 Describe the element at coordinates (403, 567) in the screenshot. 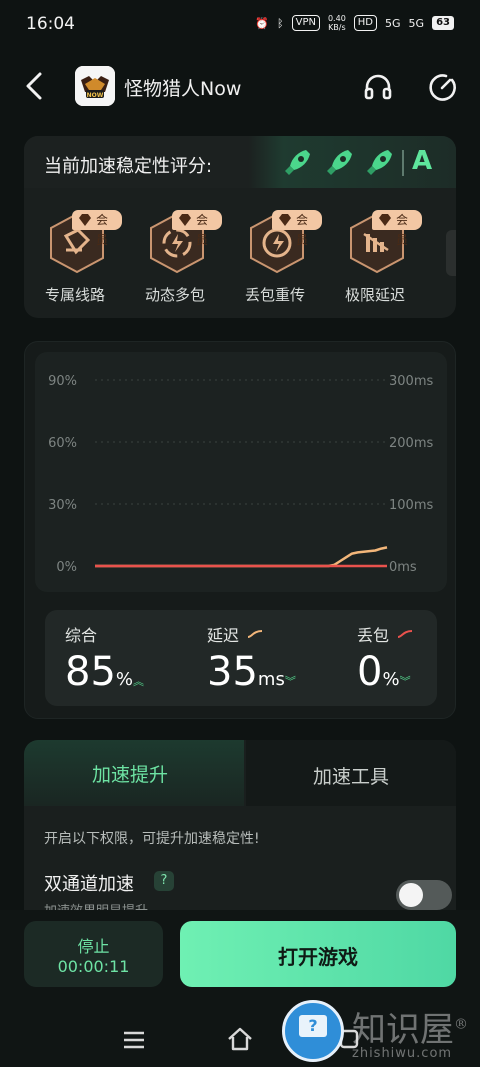

I see `right-tick-label: 0ms` at that location.